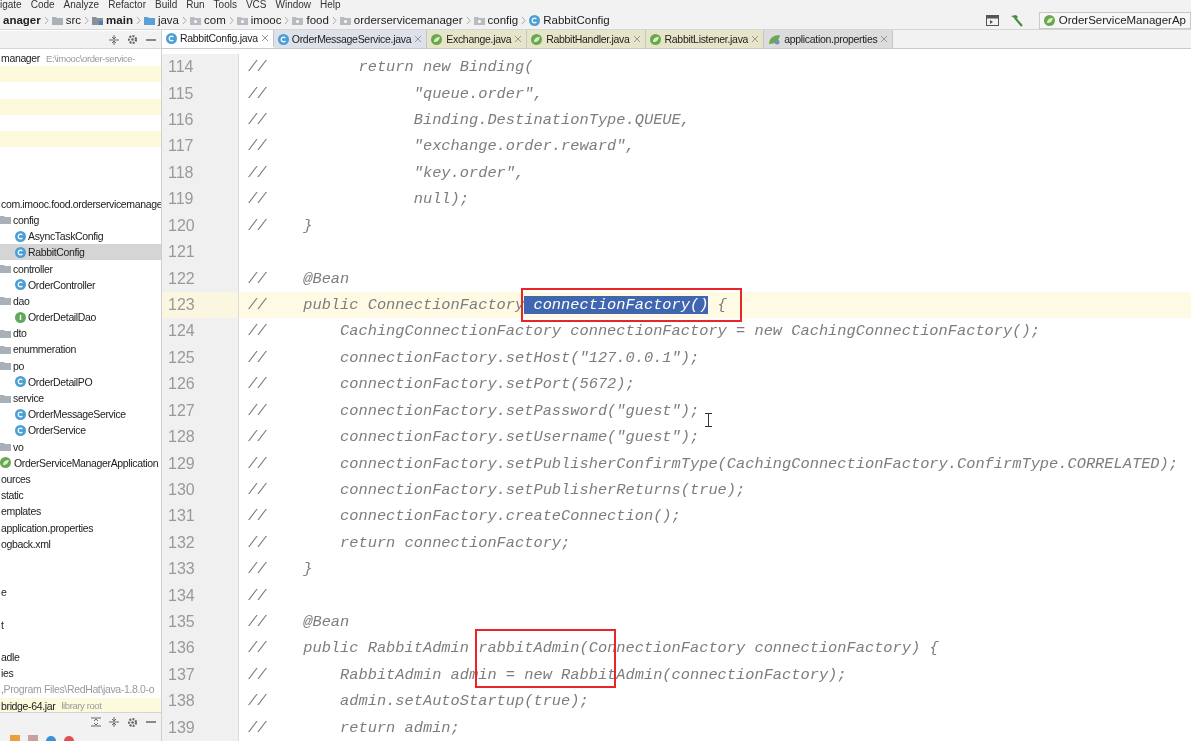 This screenshot has height=741, width=1191. Describe the element at coordinates (350, 39) in the screenshot. I see `editor-tab: OrderMessageService.java` at that location.